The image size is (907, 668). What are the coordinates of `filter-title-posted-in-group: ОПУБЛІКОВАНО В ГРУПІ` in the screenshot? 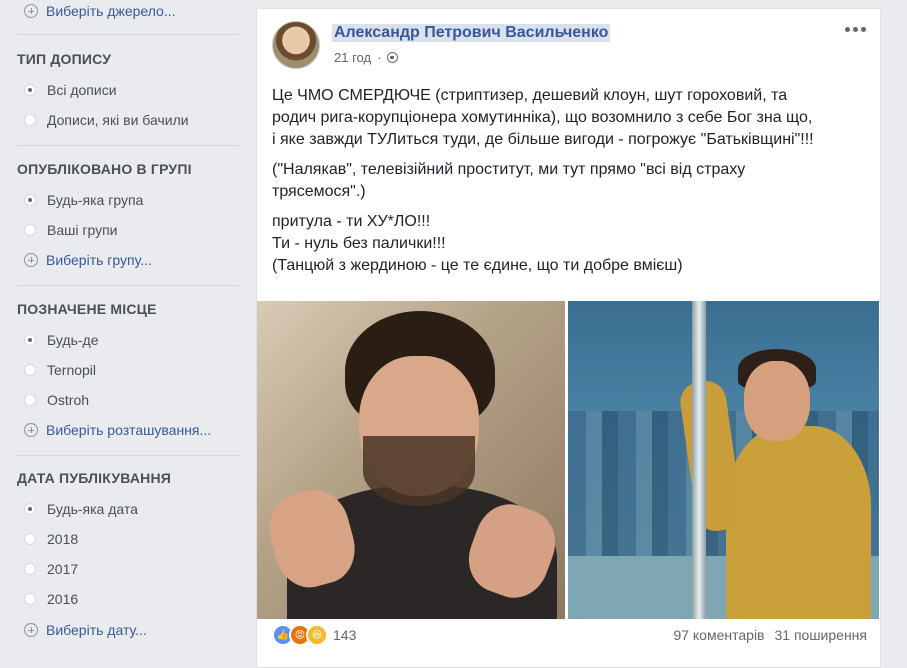 It's located at (104, 169).